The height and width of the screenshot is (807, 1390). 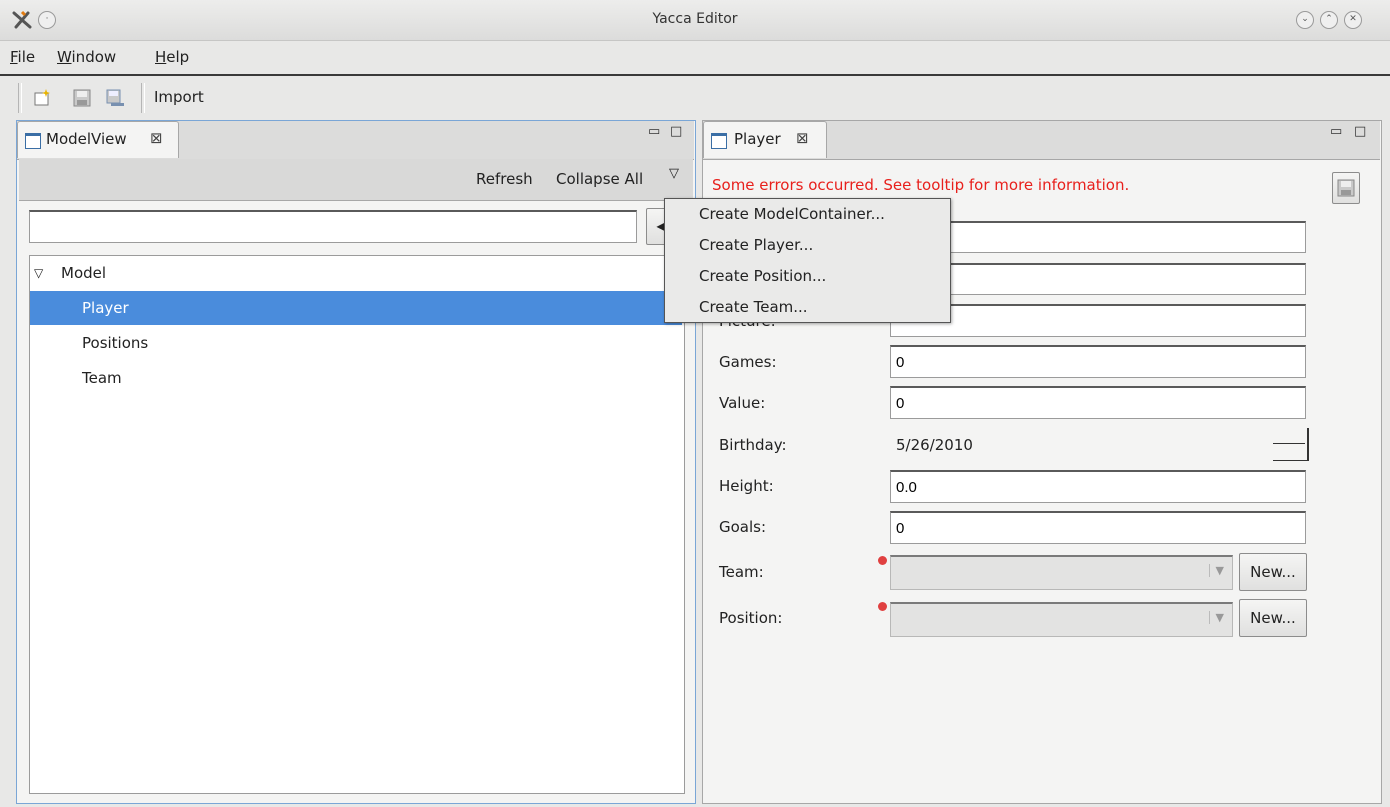 I want to click on minimize-view-icon: ▭, so click(x=654, y=131).